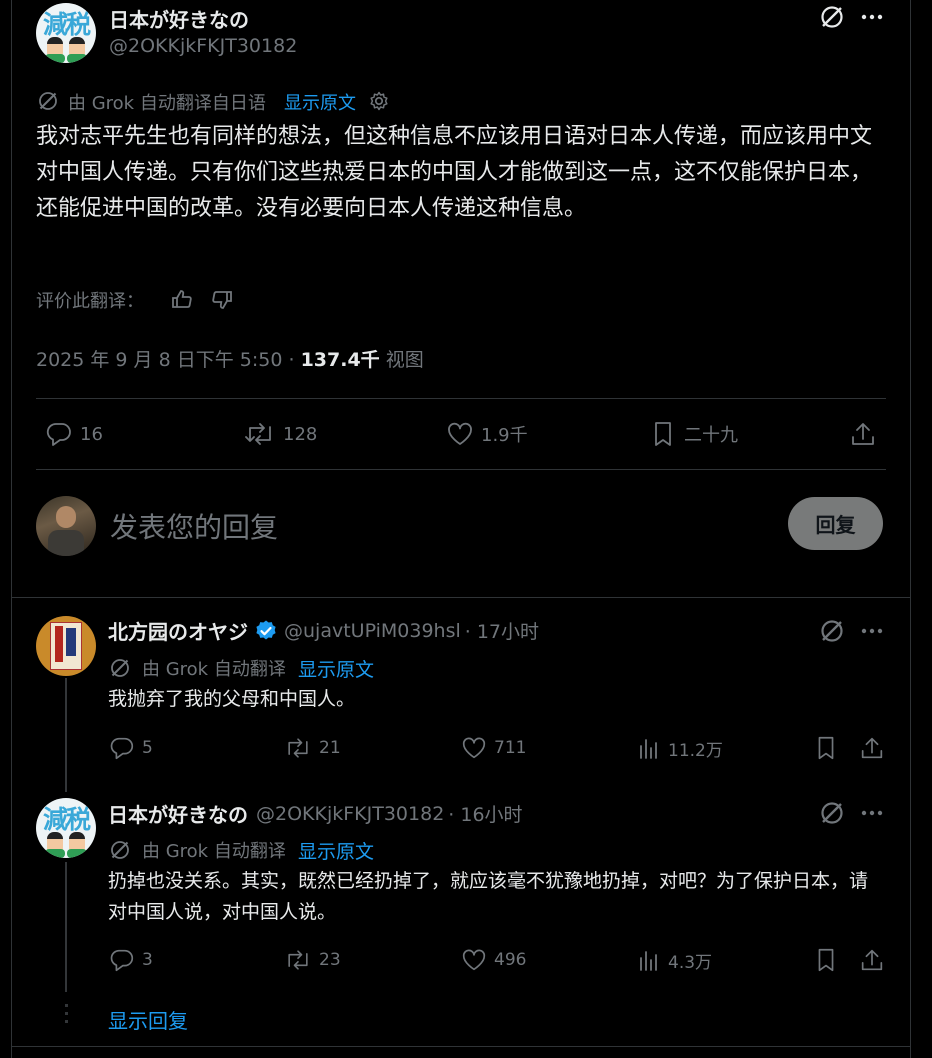 The image size is (932, 1058). I want to click on views-action: 11.2万, so click(679, 748).